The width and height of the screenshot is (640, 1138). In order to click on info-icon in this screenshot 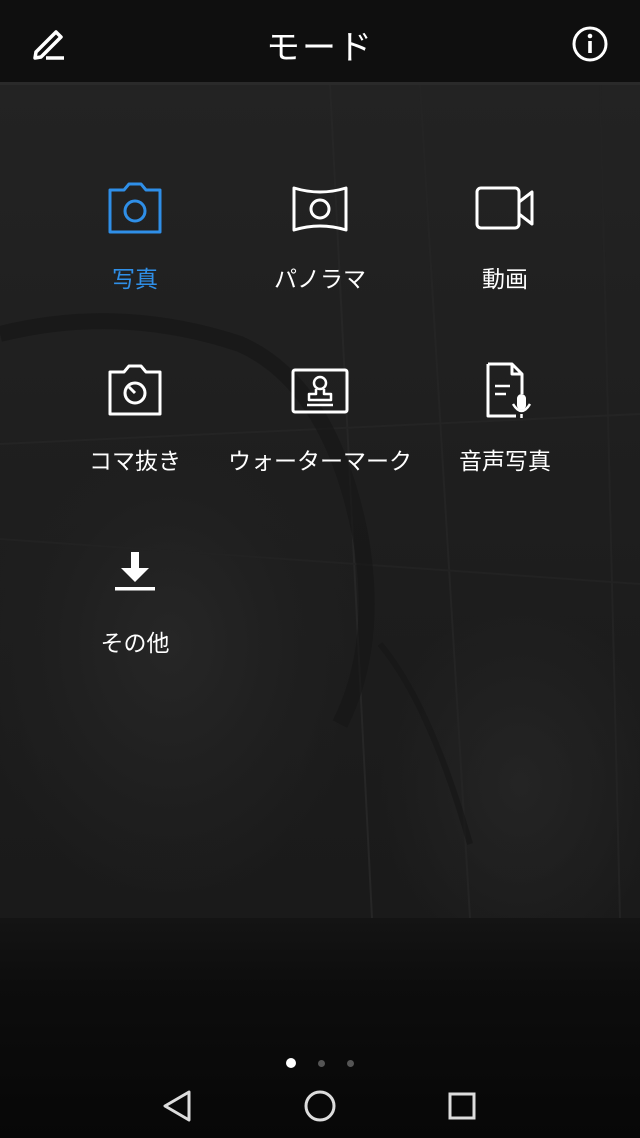, I will do `click(590, 44)`.